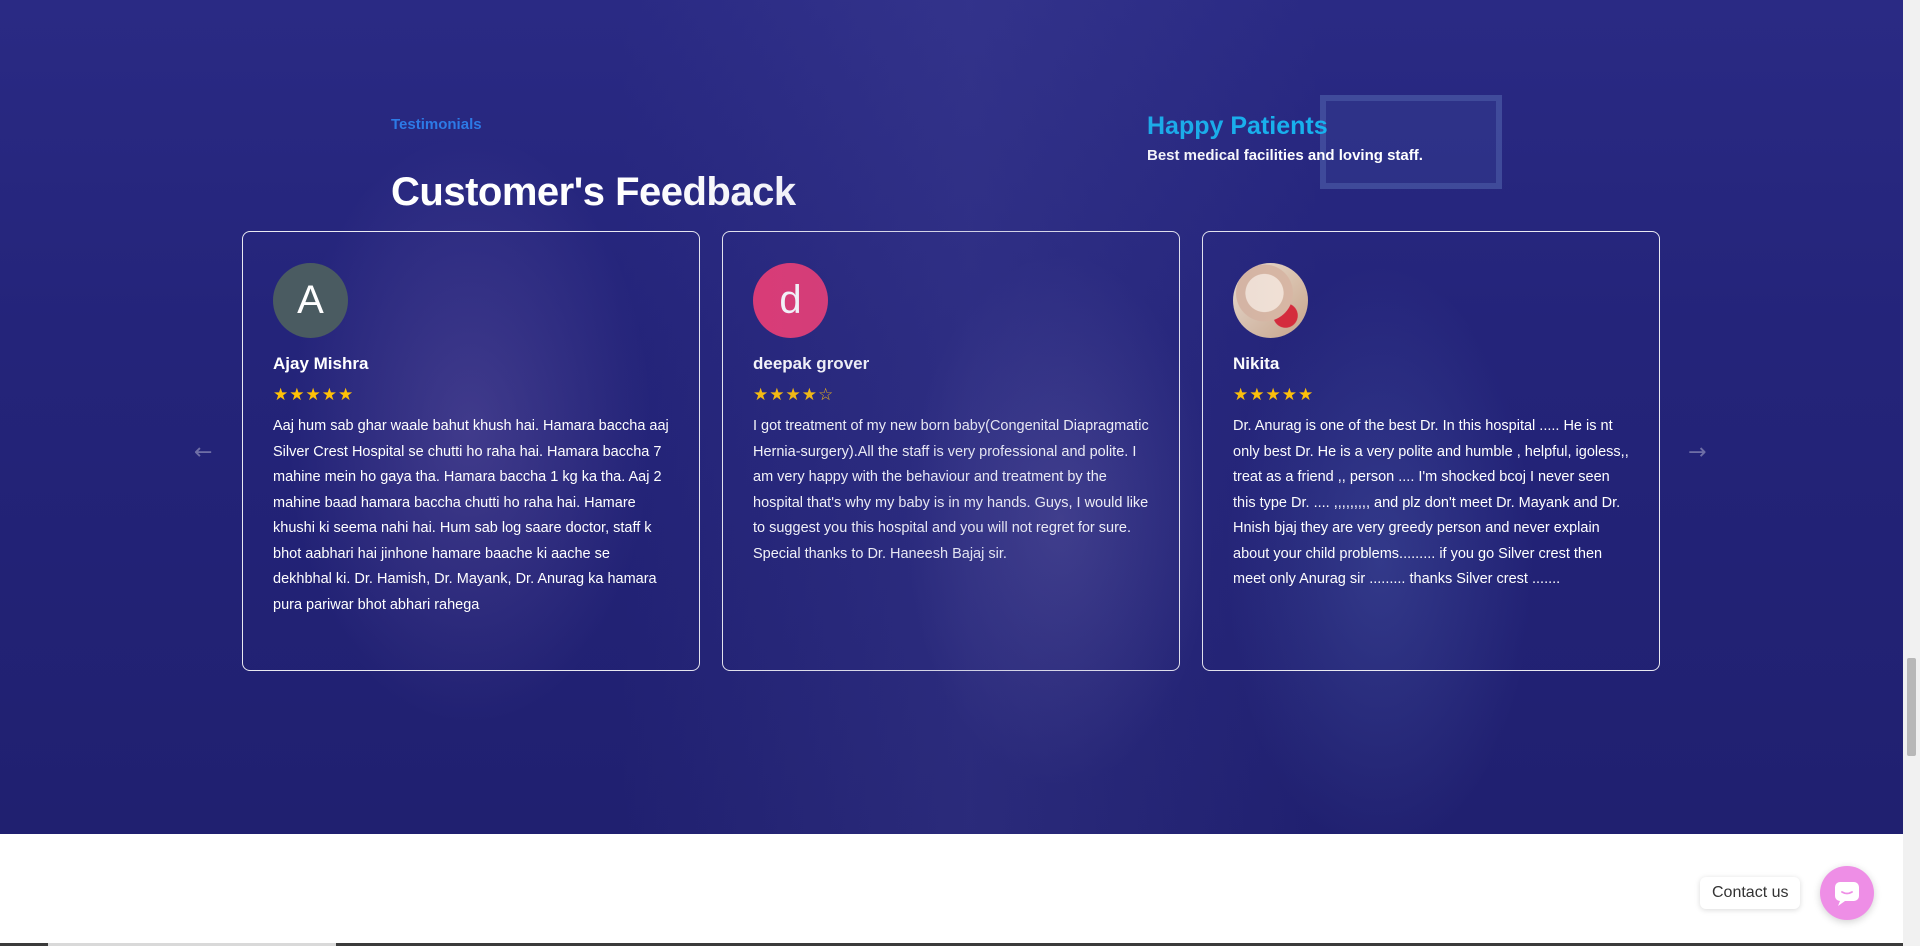 Image resolution: width=1920 pixels, height=946 pixels. What do you see at coordinates (1237, 126) in the screenshot?
I see `happy-patients-title: Happy Patients` at bounding box center [1237, 126].